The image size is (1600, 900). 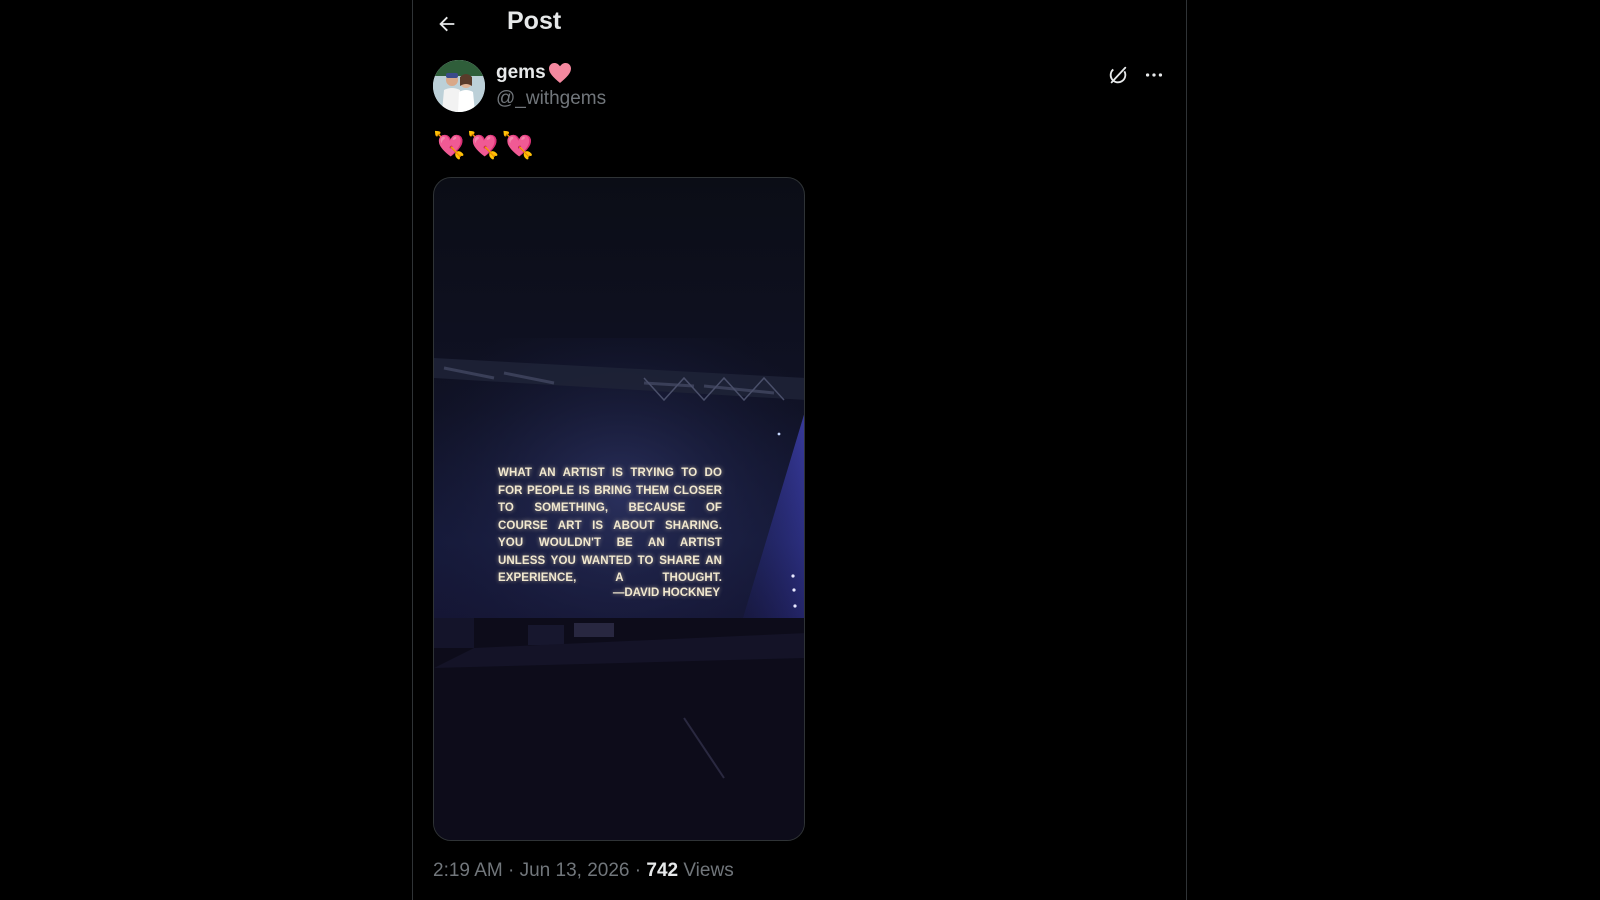 I want to click on views-label: Views, so click(x=706, y=870).